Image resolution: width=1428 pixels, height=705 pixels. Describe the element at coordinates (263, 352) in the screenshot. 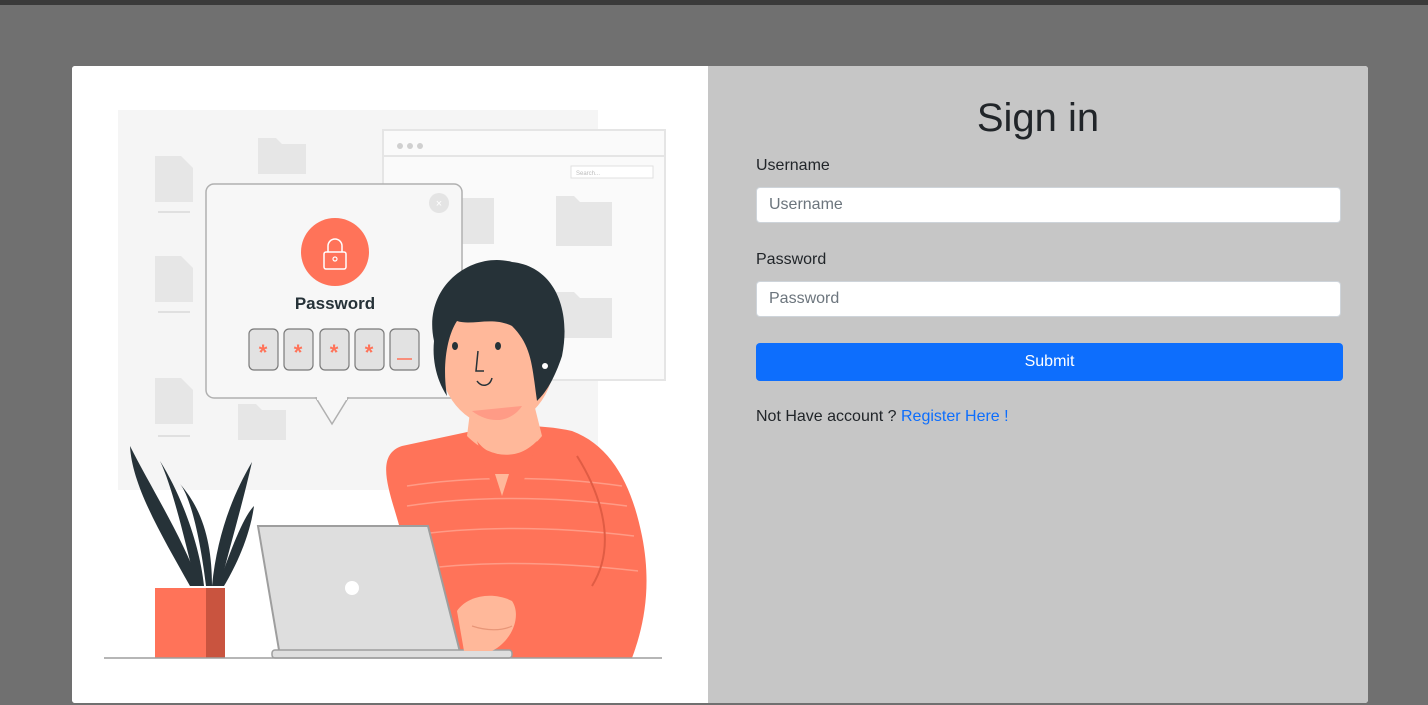

I see `pin-mask-1: *` at that location.